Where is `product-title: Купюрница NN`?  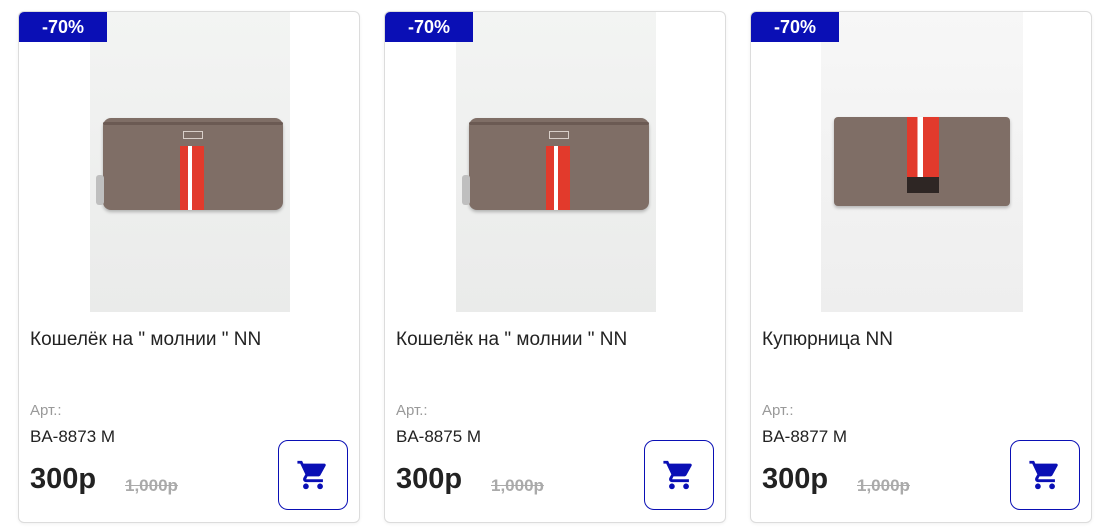 product-title: Купюрница NN is located at coordinates (827, 340).